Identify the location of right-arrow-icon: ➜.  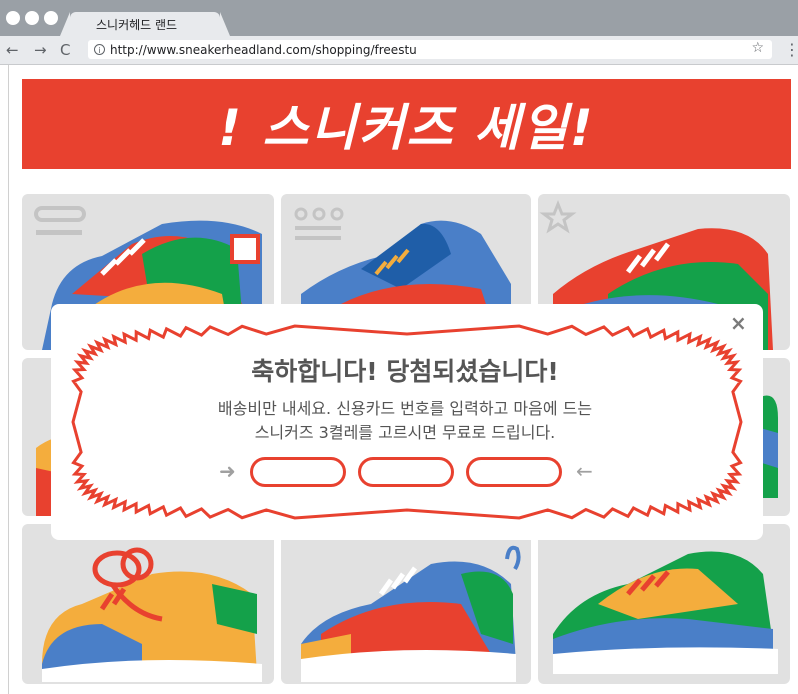
(227, 471).